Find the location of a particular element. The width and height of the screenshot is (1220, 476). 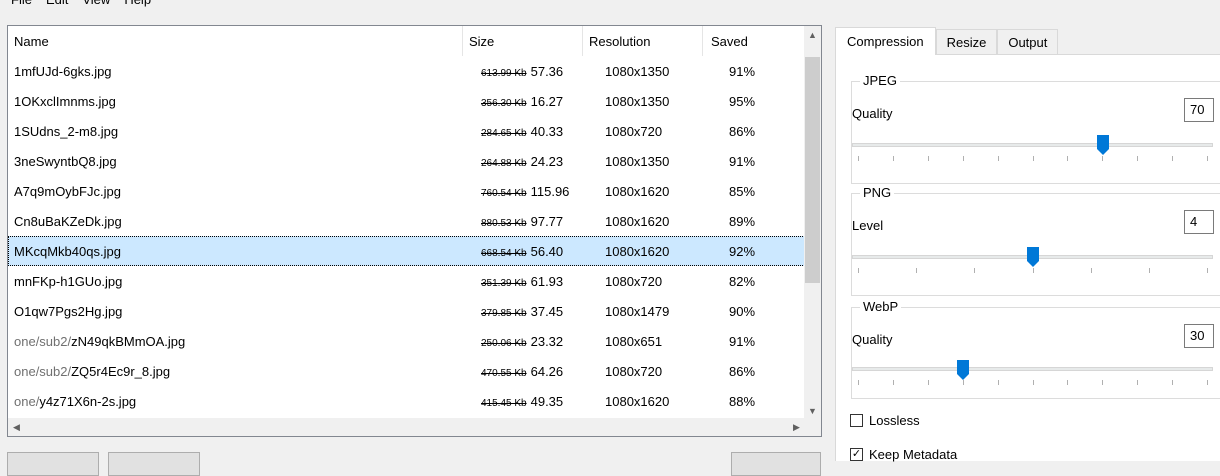

png-level-label: Level is located at coordinates (868, 225).